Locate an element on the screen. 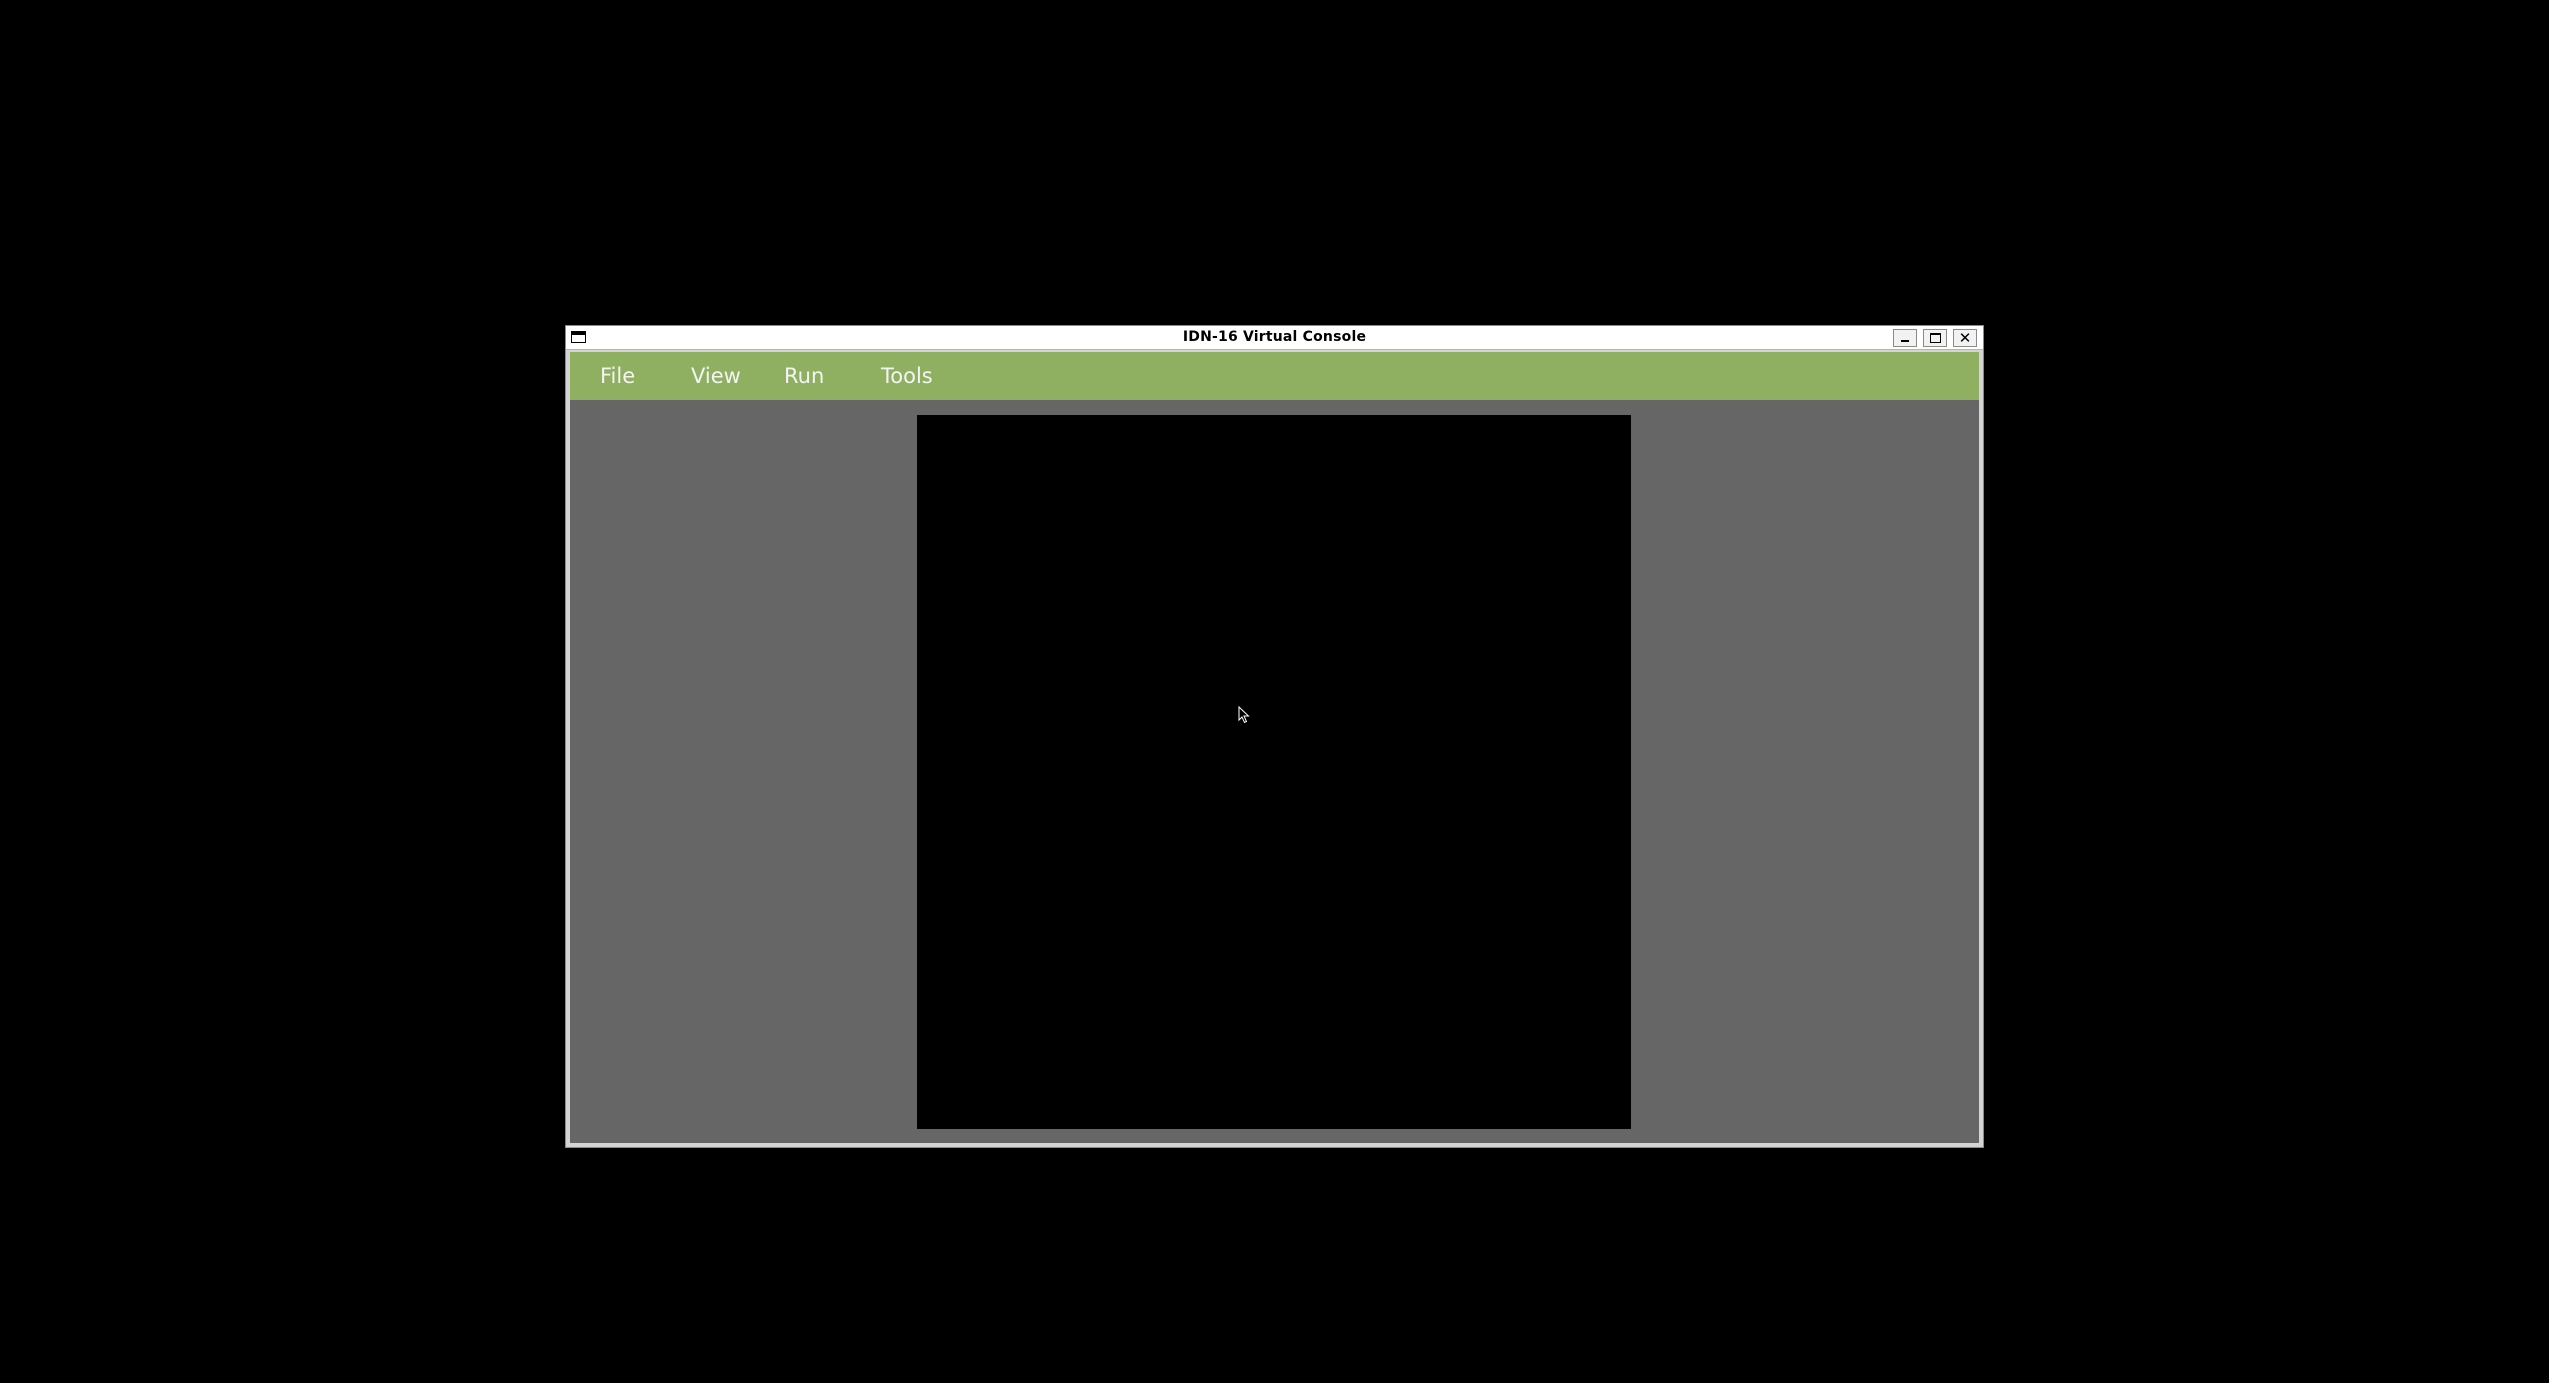  minimize-button is located at coordinates (1905, 338).